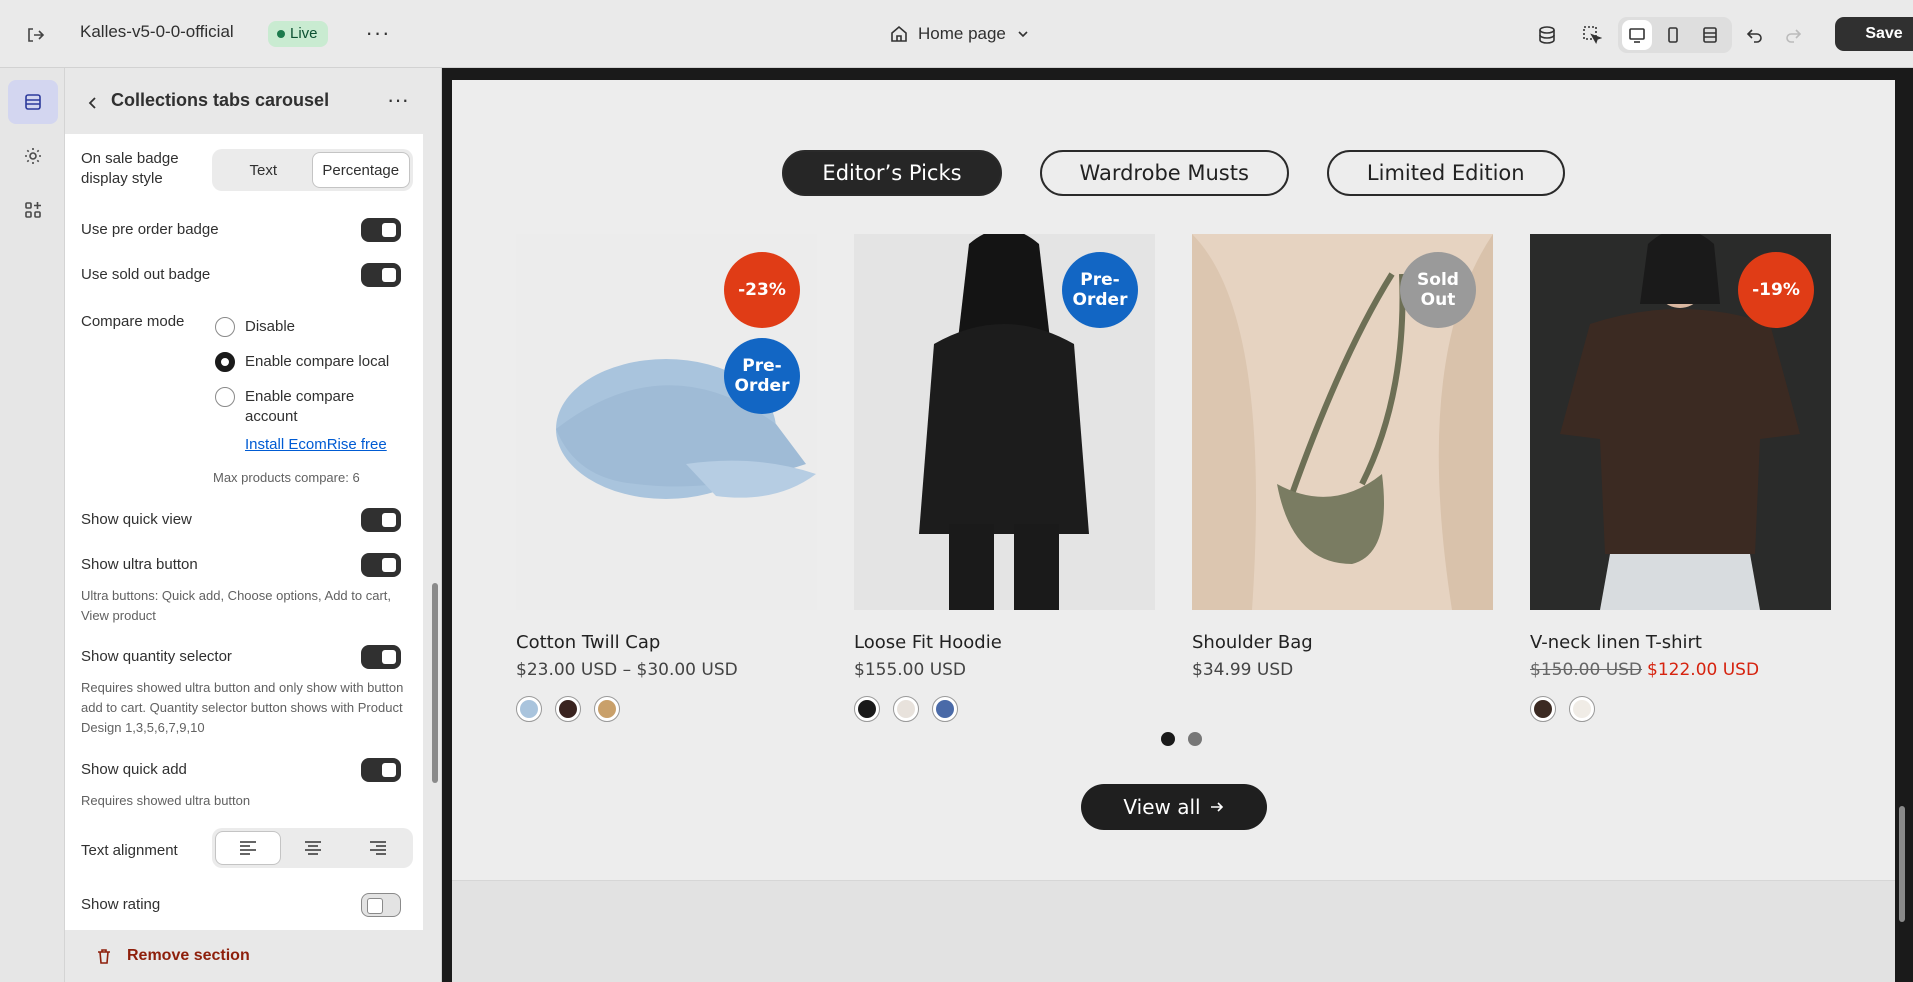 The image size is (1913, 982). I want to click on product-price: $23.00 USD – $30.00 USD, so click(627, 670).